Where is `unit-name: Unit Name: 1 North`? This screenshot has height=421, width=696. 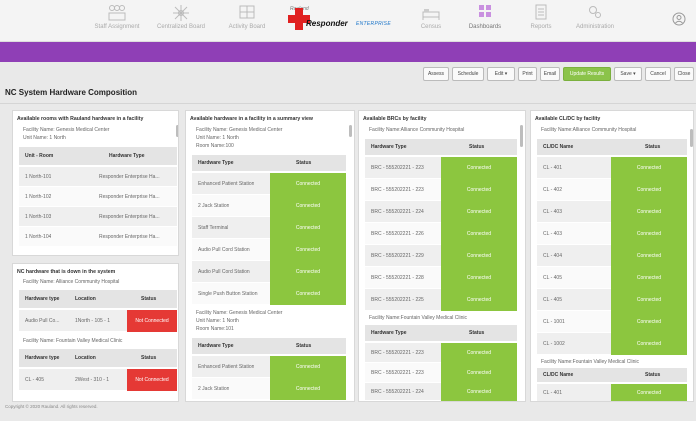
unit-name: Unit Name: 1 North is located at coordinates (217, 321).